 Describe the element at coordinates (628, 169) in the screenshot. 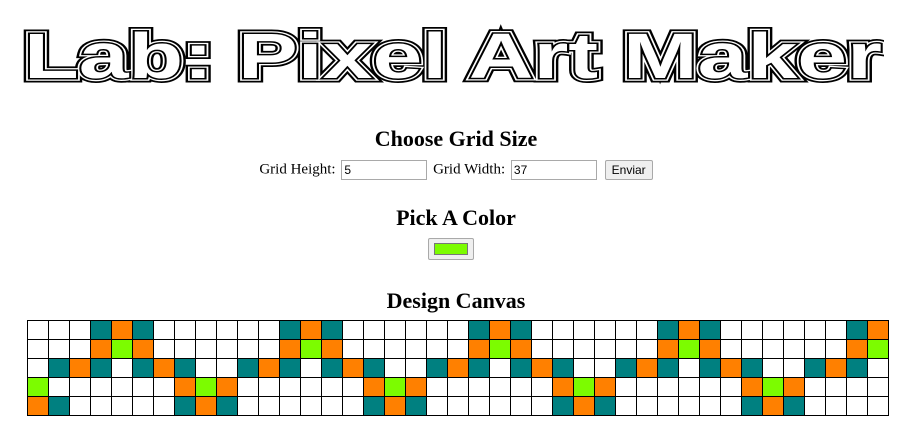

I see `submit-button: Enviar` at that location.